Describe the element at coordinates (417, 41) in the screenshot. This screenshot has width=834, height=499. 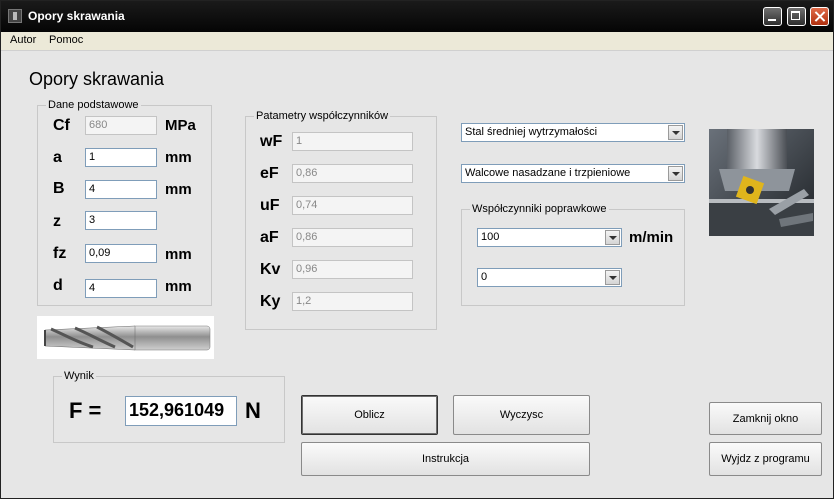
I see `menu-bar: Autor Pomoc` at that location.